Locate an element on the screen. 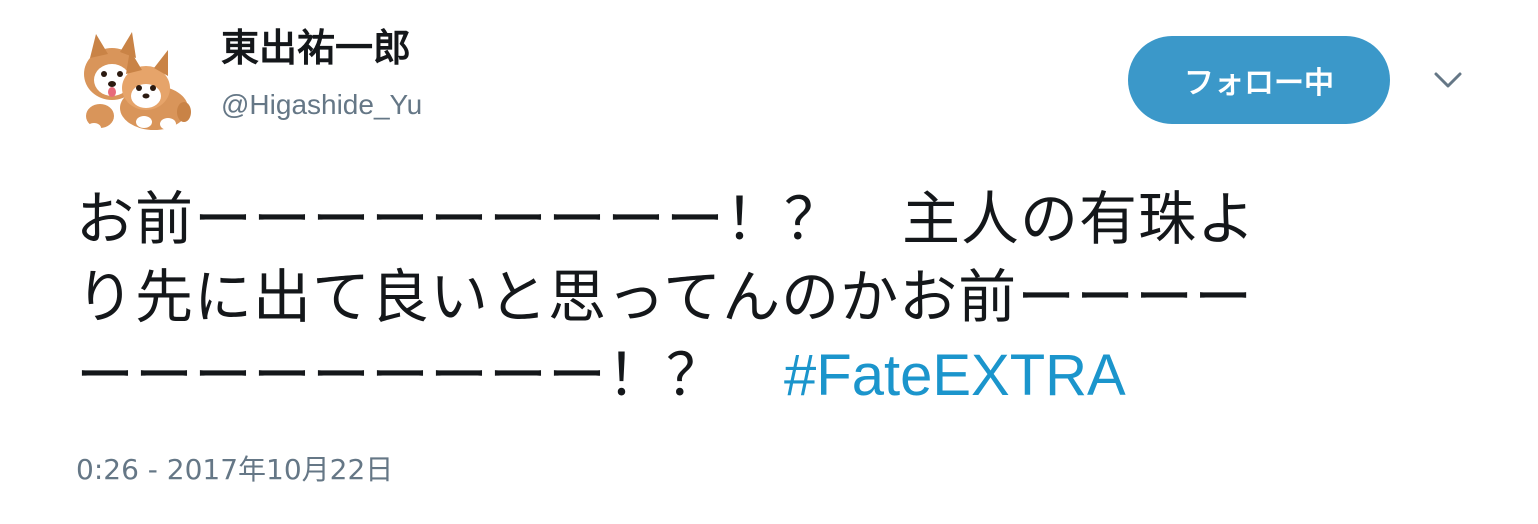  tweet-text-fragment: ーーーーーーーーー！？ is located at coordinates (430, 375).